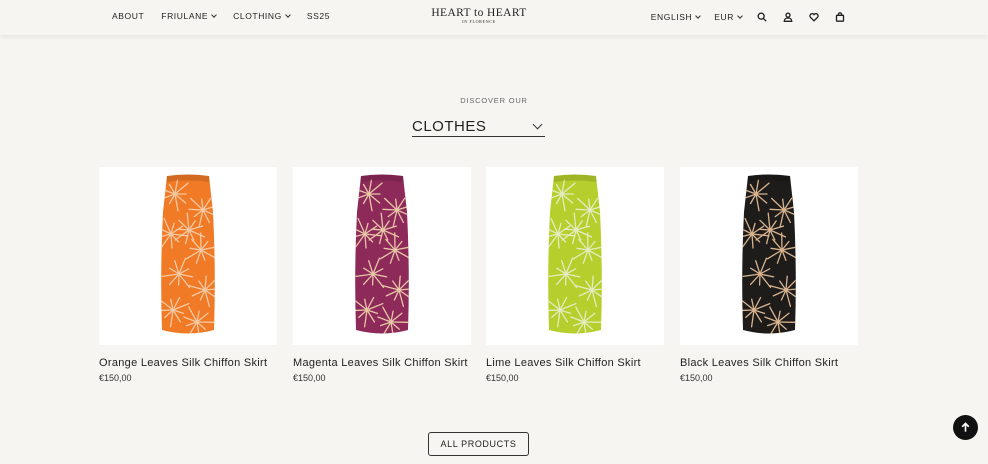 The height and width of the screenshot is (464, 988). I want to click on nav-clothing: CLOTHING, so click(262, 16).